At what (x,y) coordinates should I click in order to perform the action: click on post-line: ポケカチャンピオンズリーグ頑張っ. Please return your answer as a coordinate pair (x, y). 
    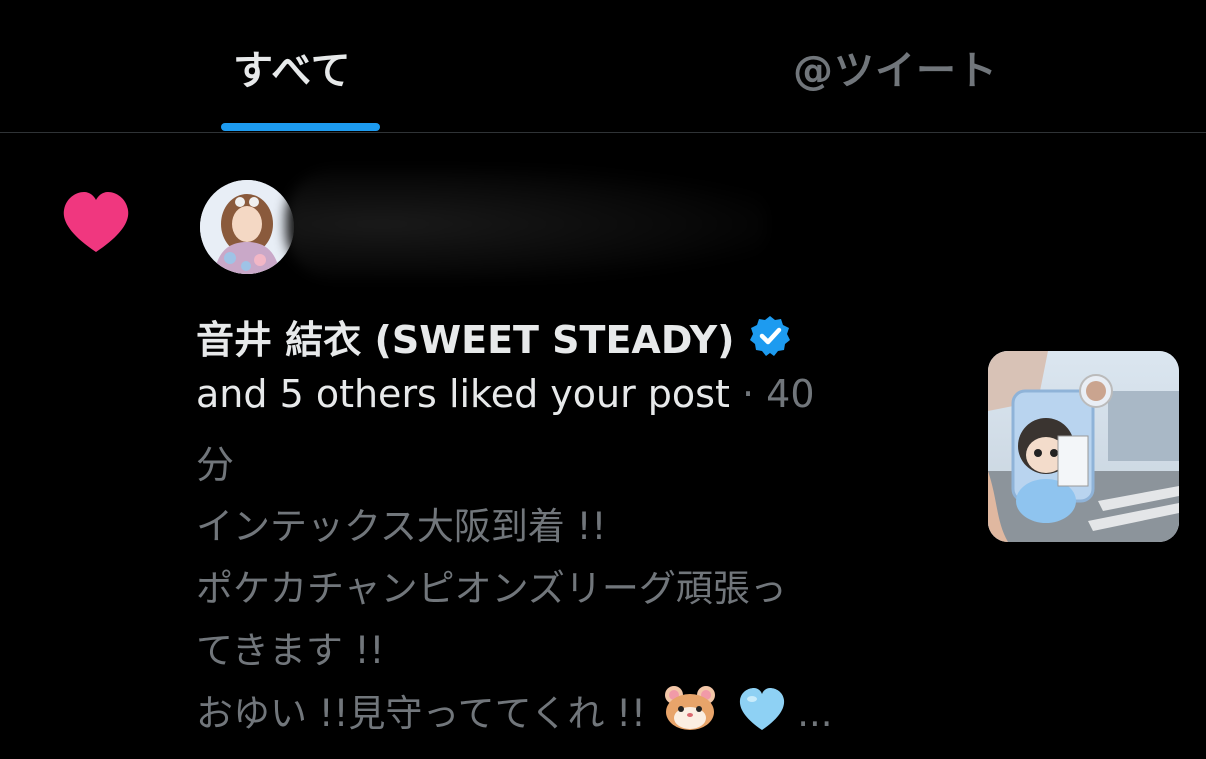
    Looking at the image, I should click on (491, 588).